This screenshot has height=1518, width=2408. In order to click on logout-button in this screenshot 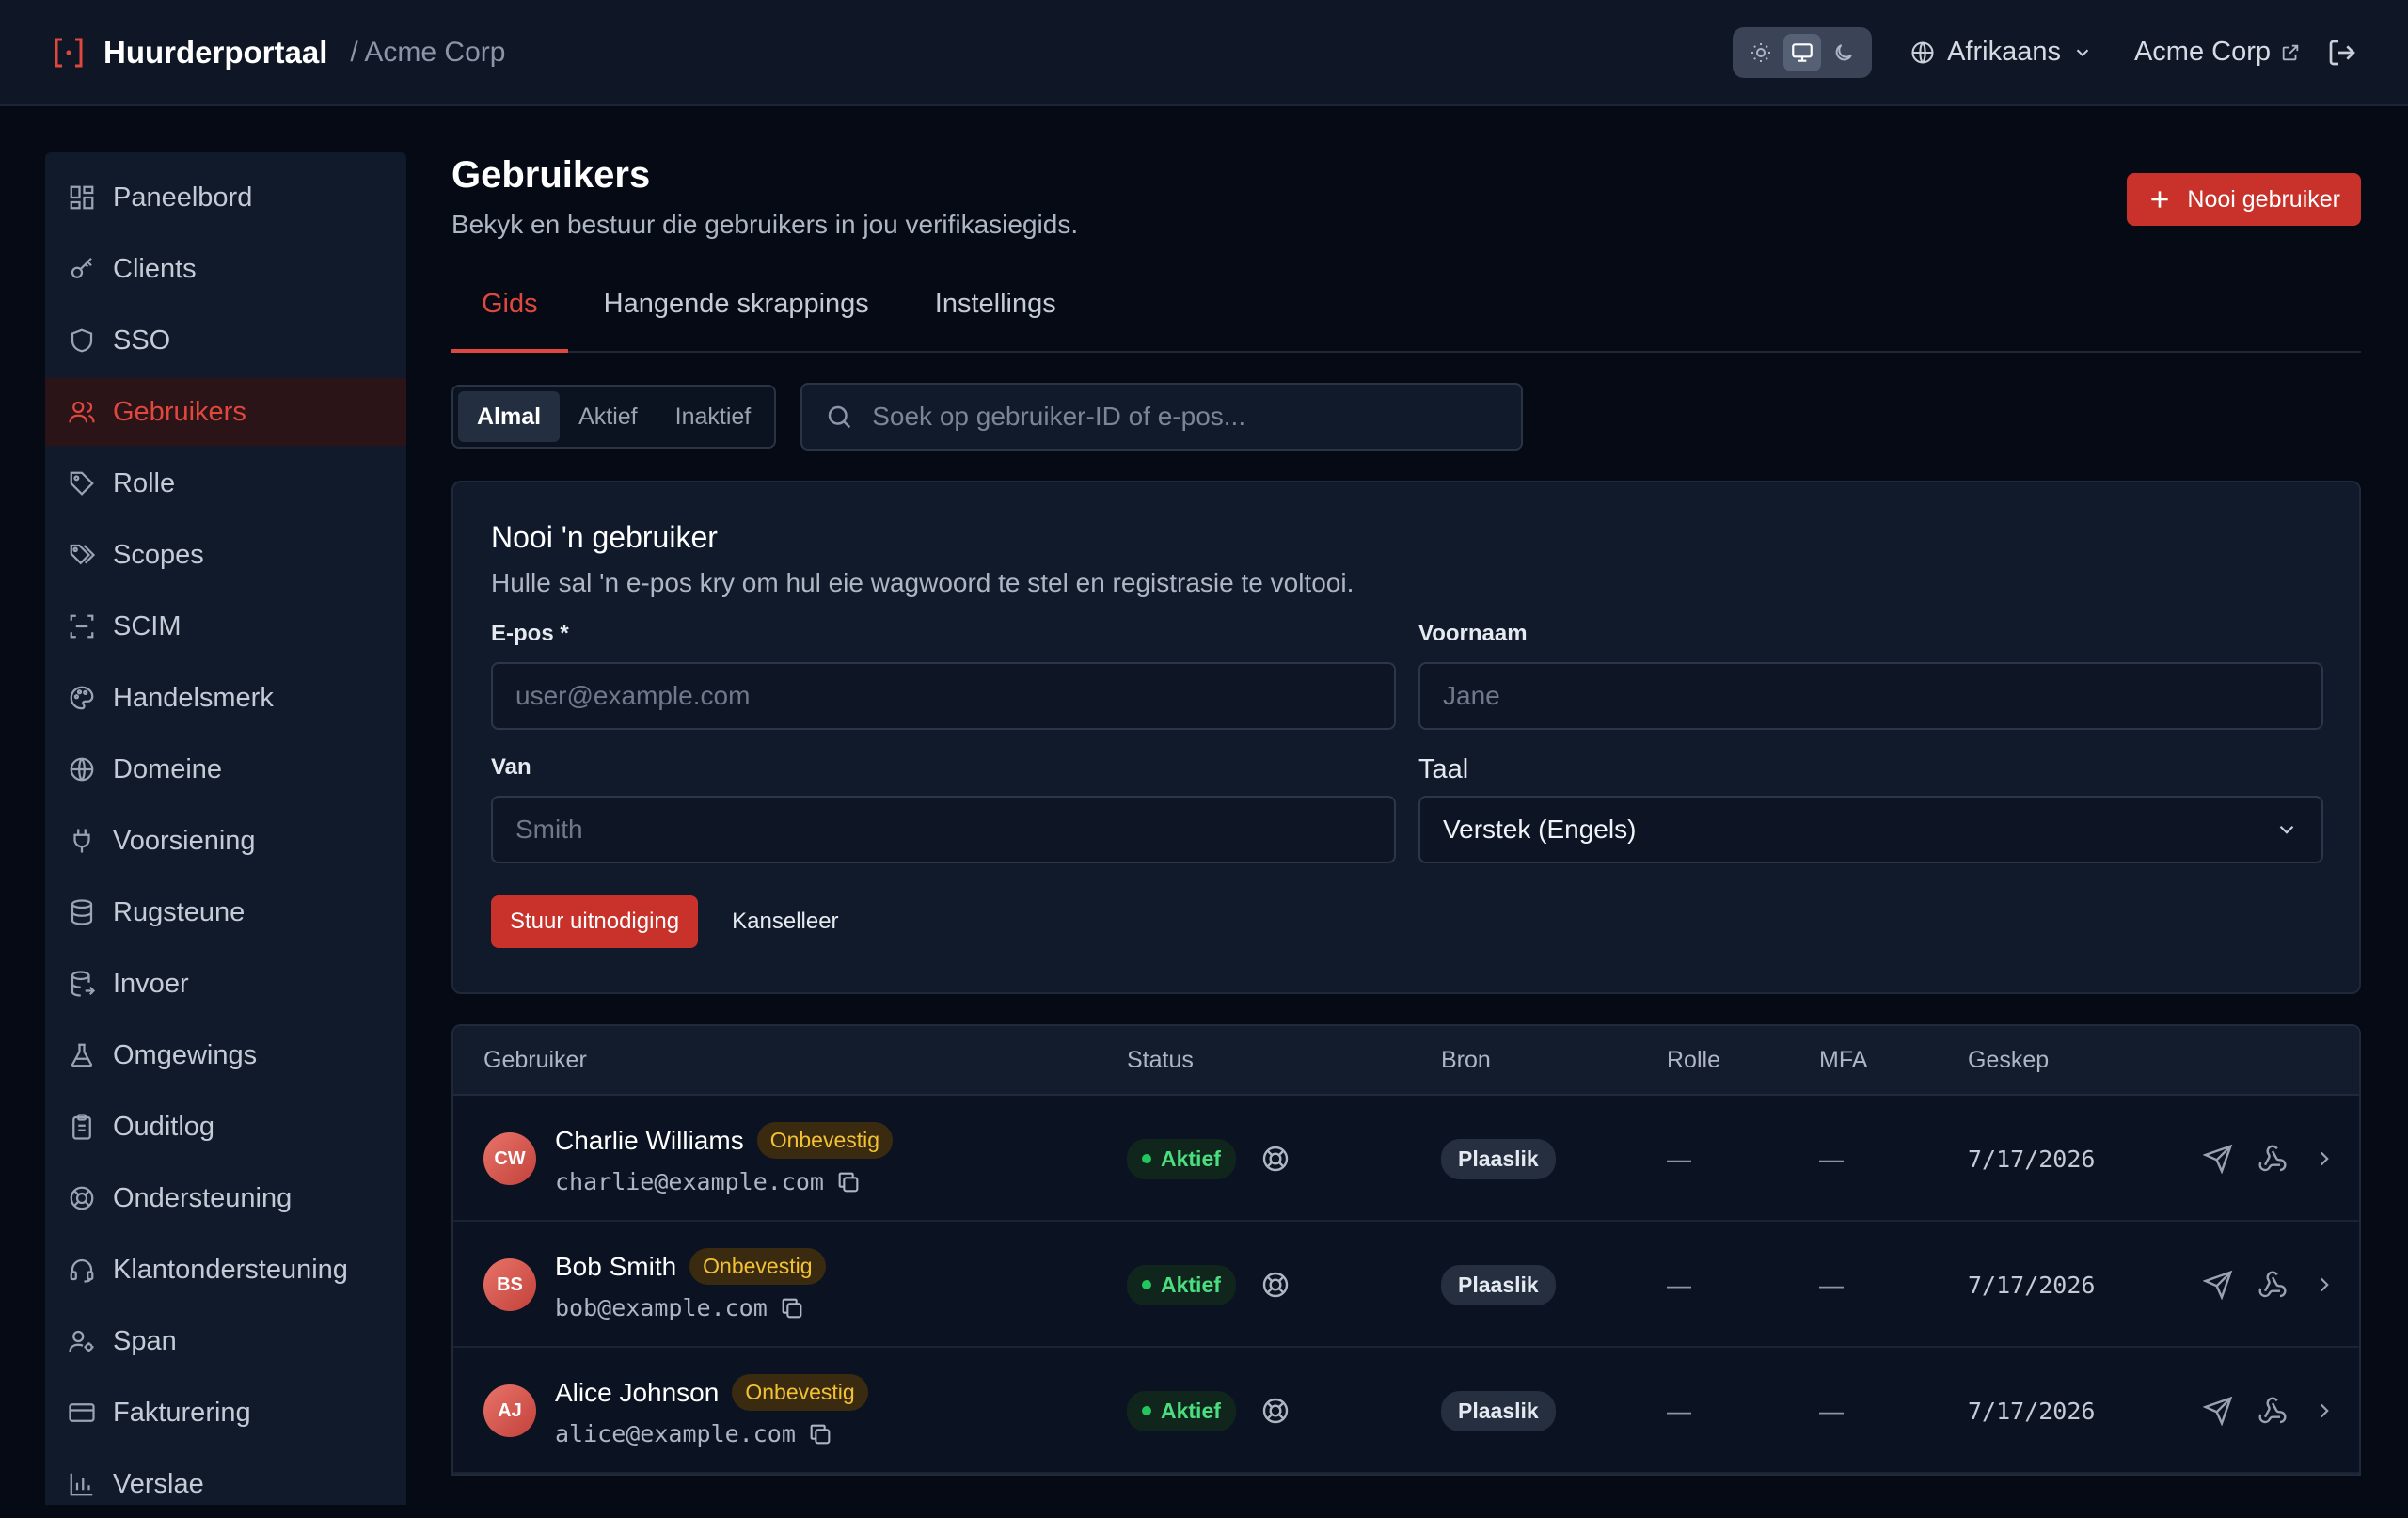, I will do `click(2342, 53)`.